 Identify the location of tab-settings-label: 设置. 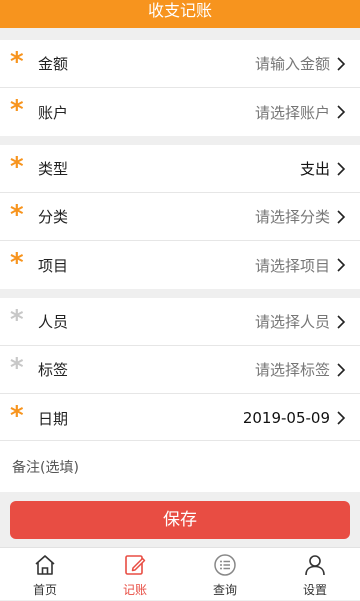
(314, 590).